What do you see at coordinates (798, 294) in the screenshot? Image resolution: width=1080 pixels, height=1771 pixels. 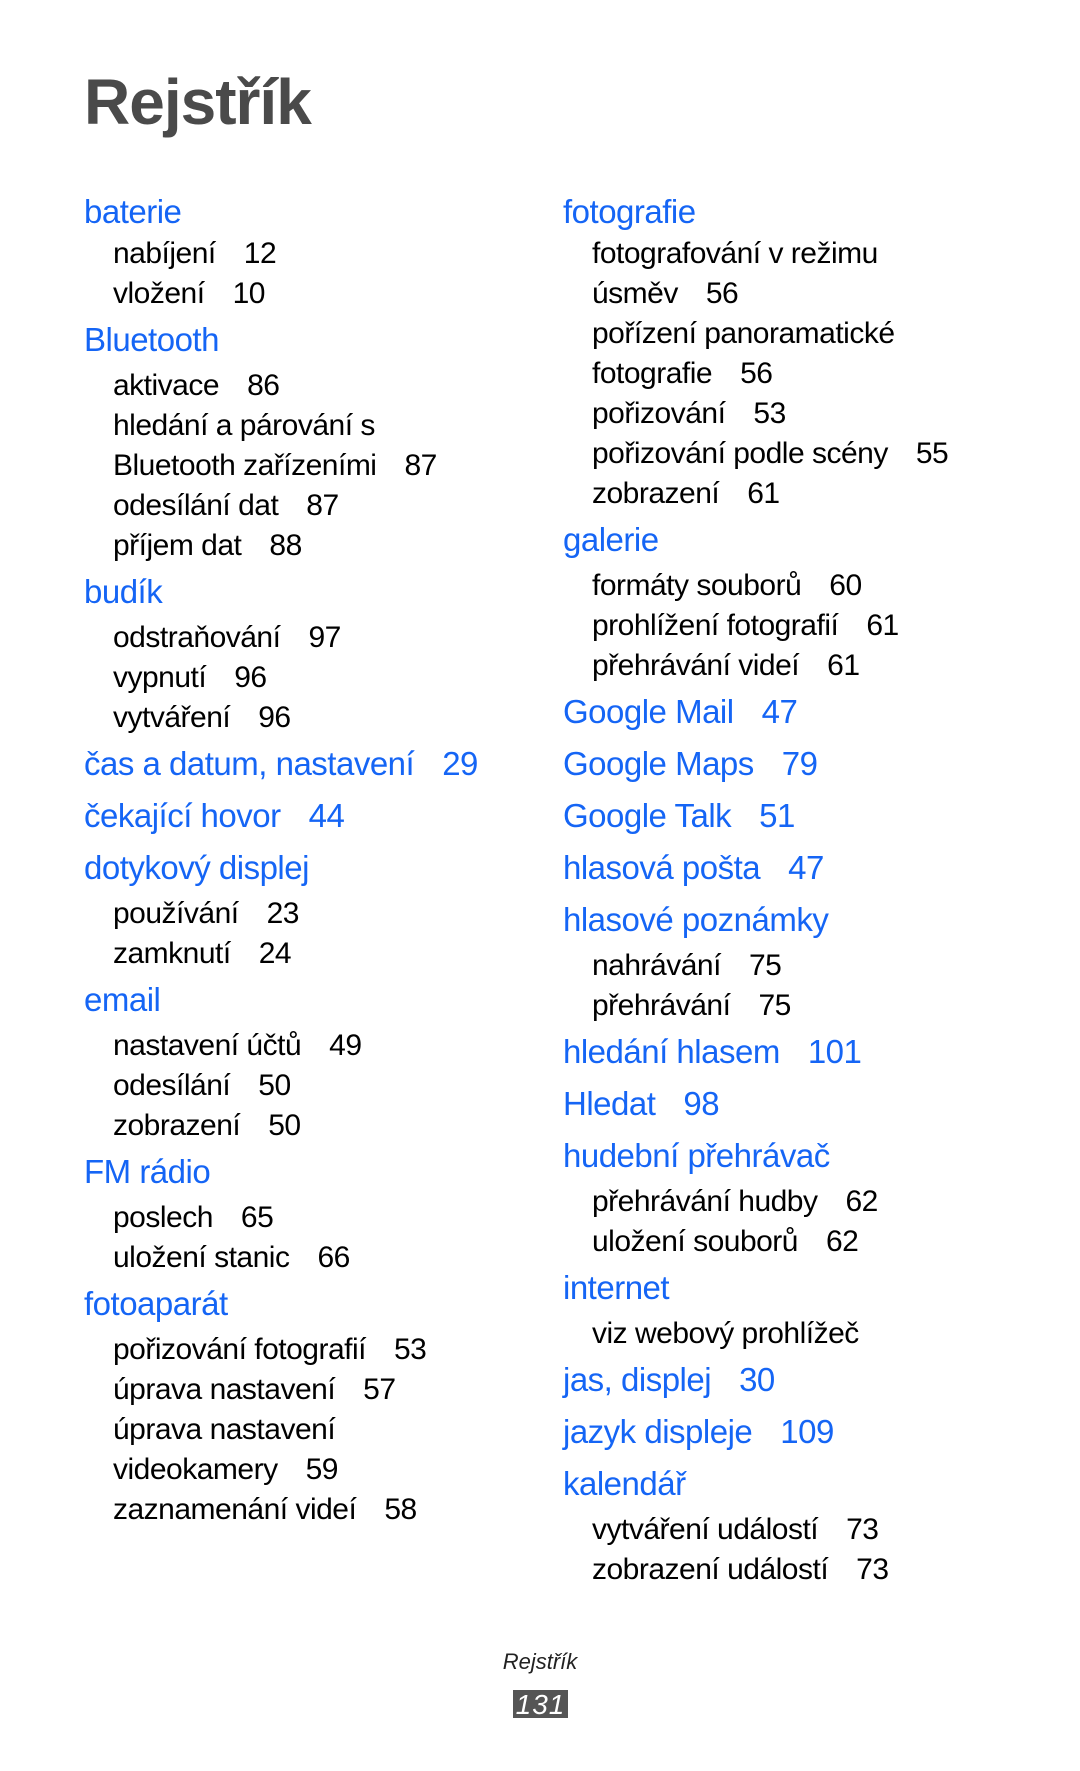 I see `index-subentry: úsměv 56` at bounding box center [798, 294].